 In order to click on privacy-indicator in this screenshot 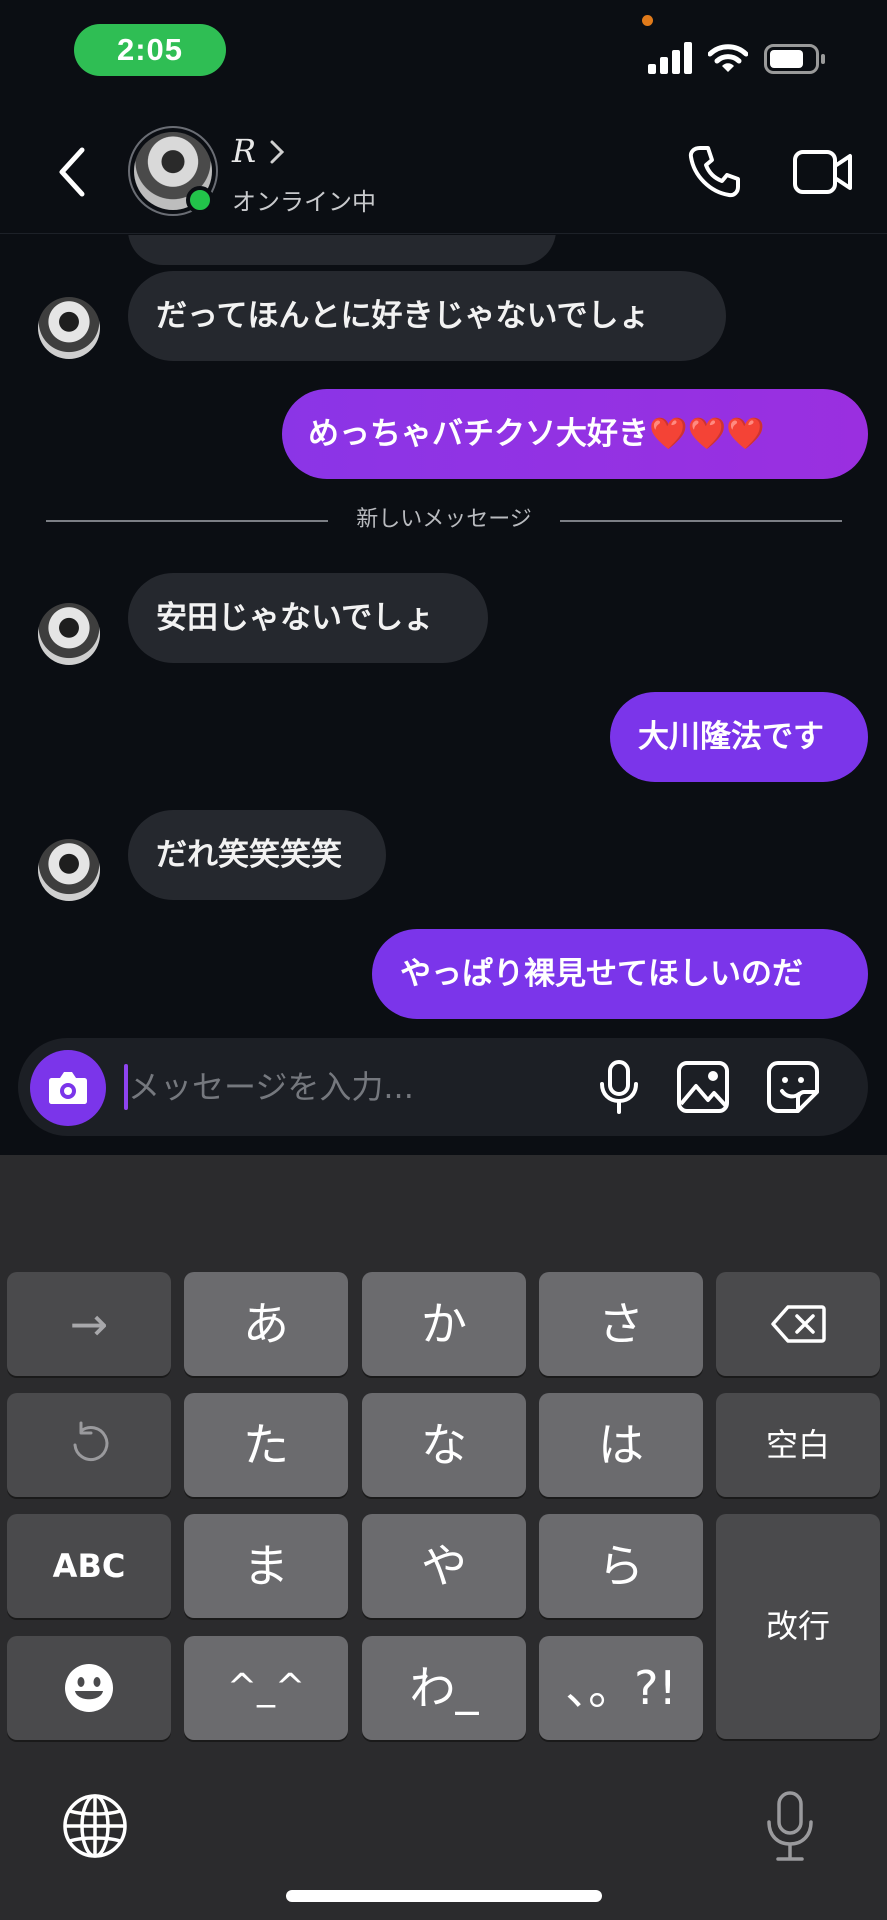, I will do `click(647, 20)`.